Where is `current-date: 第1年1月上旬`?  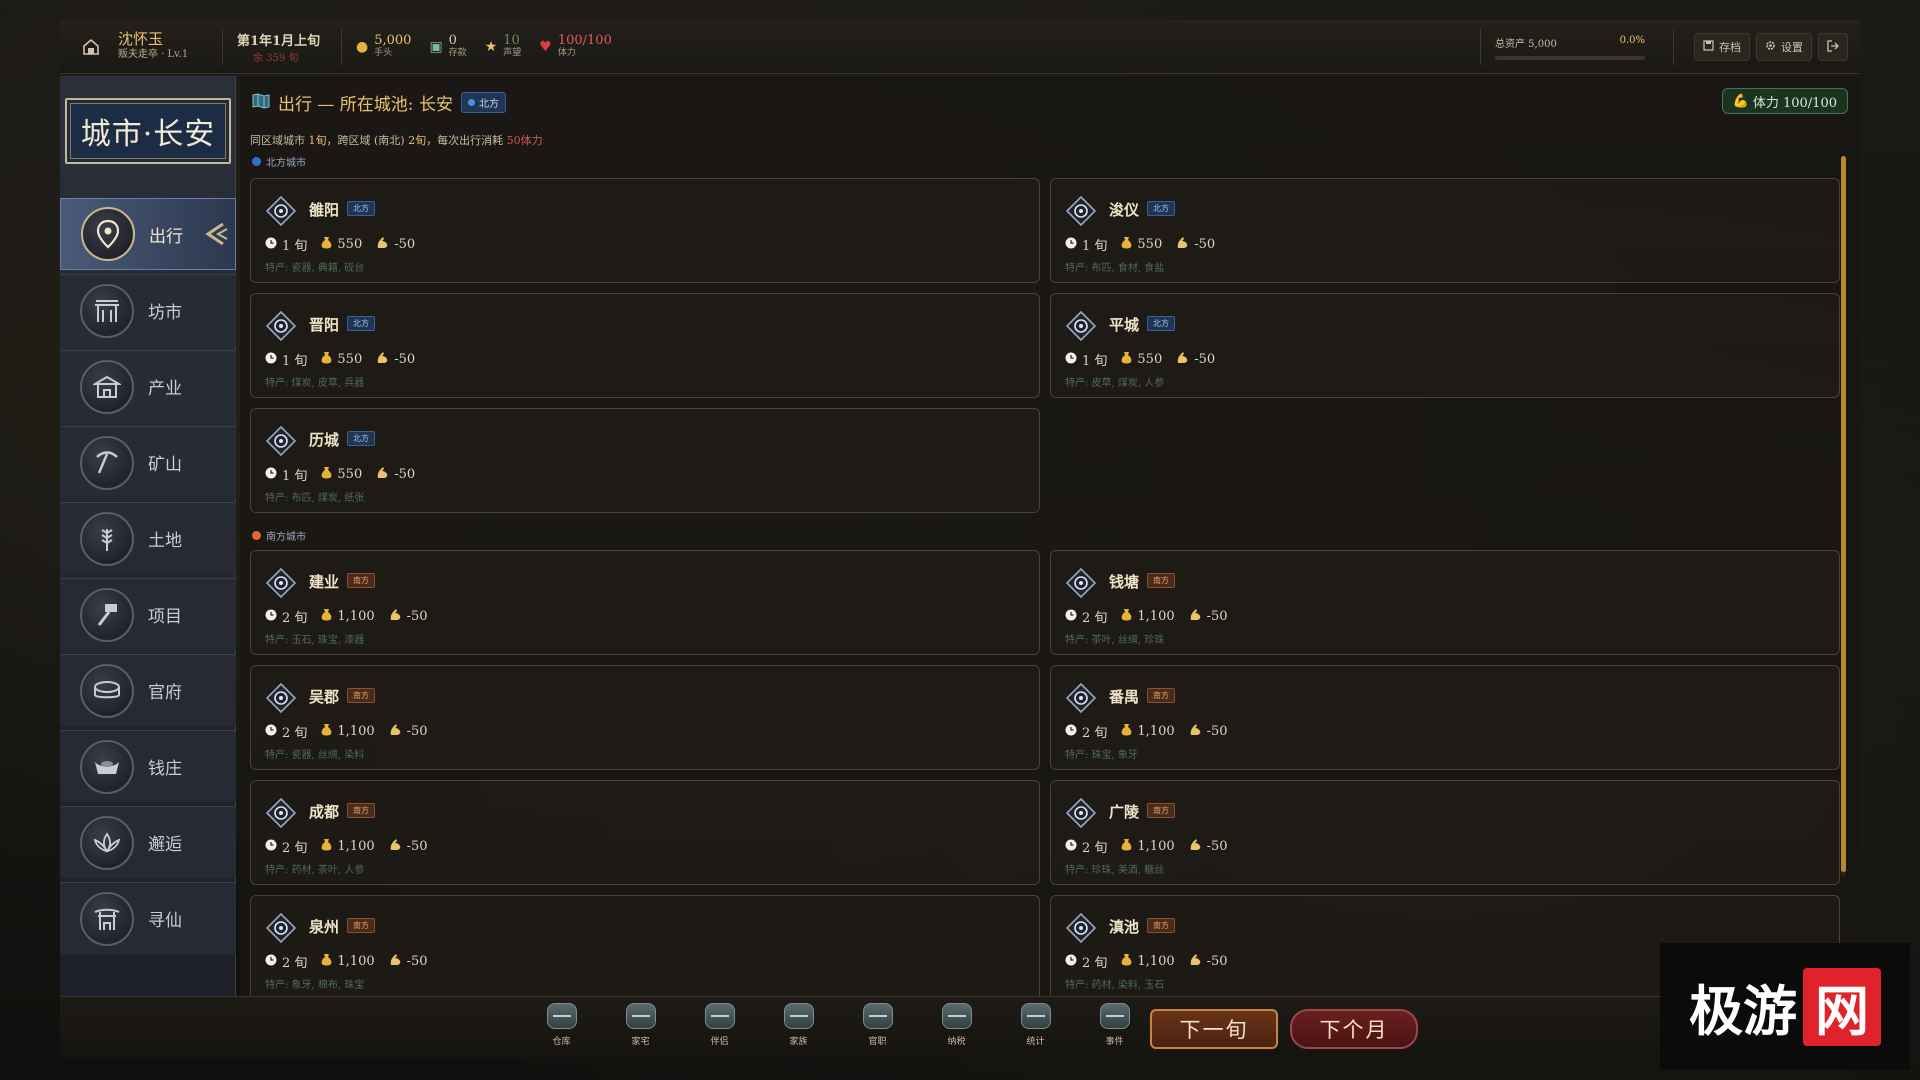
current-date: 第1年1月上旬 is located at coordinates (279, 41).